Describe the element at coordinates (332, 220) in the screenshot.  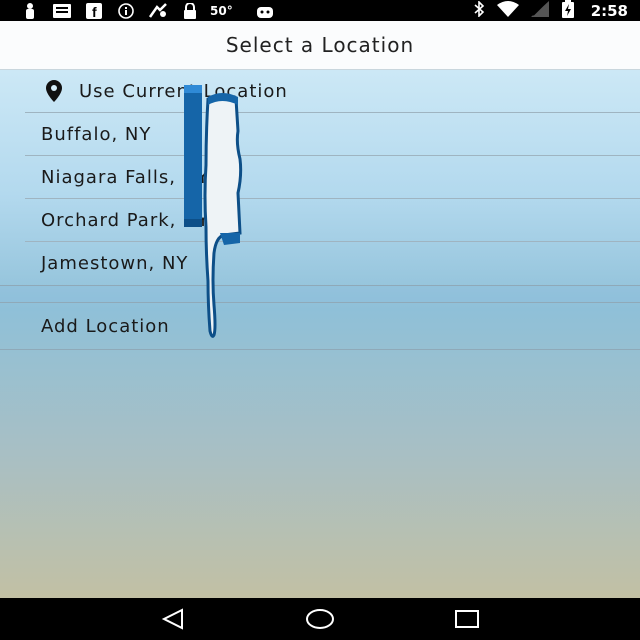
I see `location-item-orchard-park: Orchard Park, NY` at that location.